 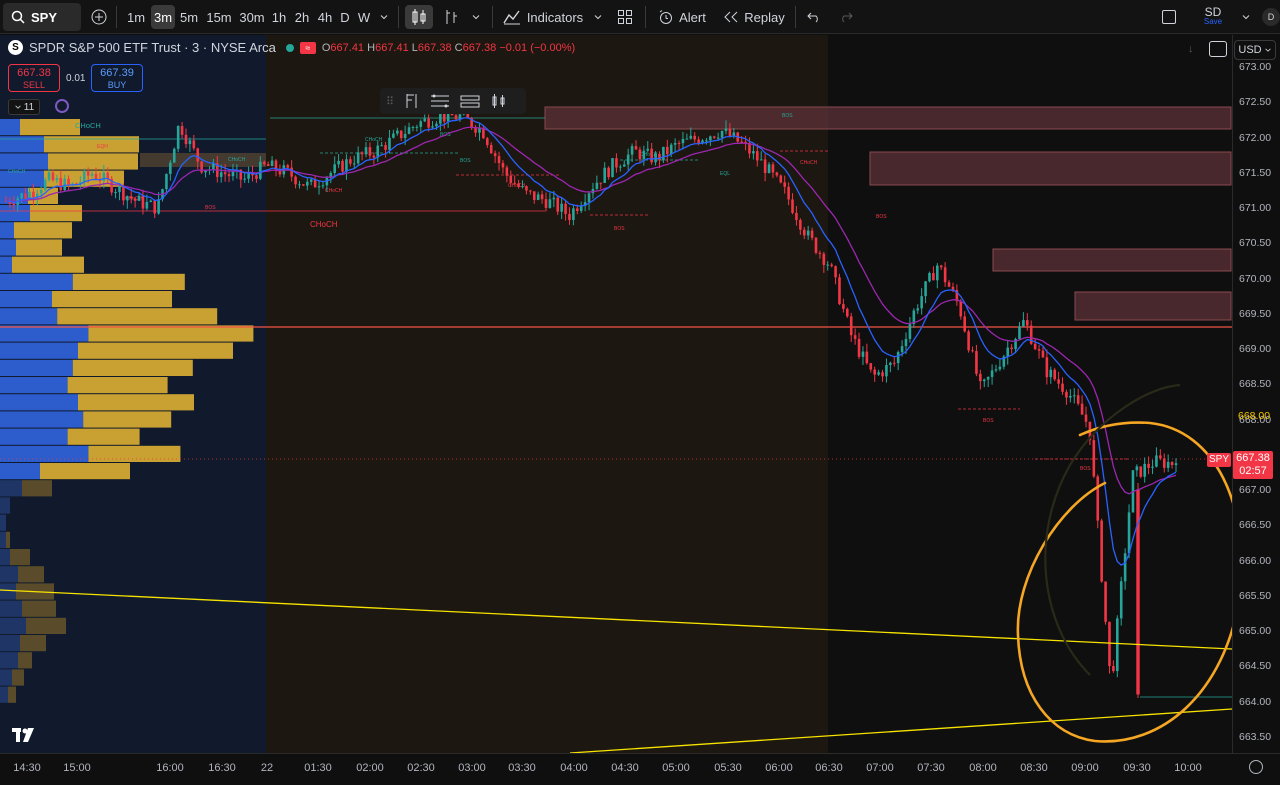 I want to click on fib-levels-icon, so click(x=440, y=101).